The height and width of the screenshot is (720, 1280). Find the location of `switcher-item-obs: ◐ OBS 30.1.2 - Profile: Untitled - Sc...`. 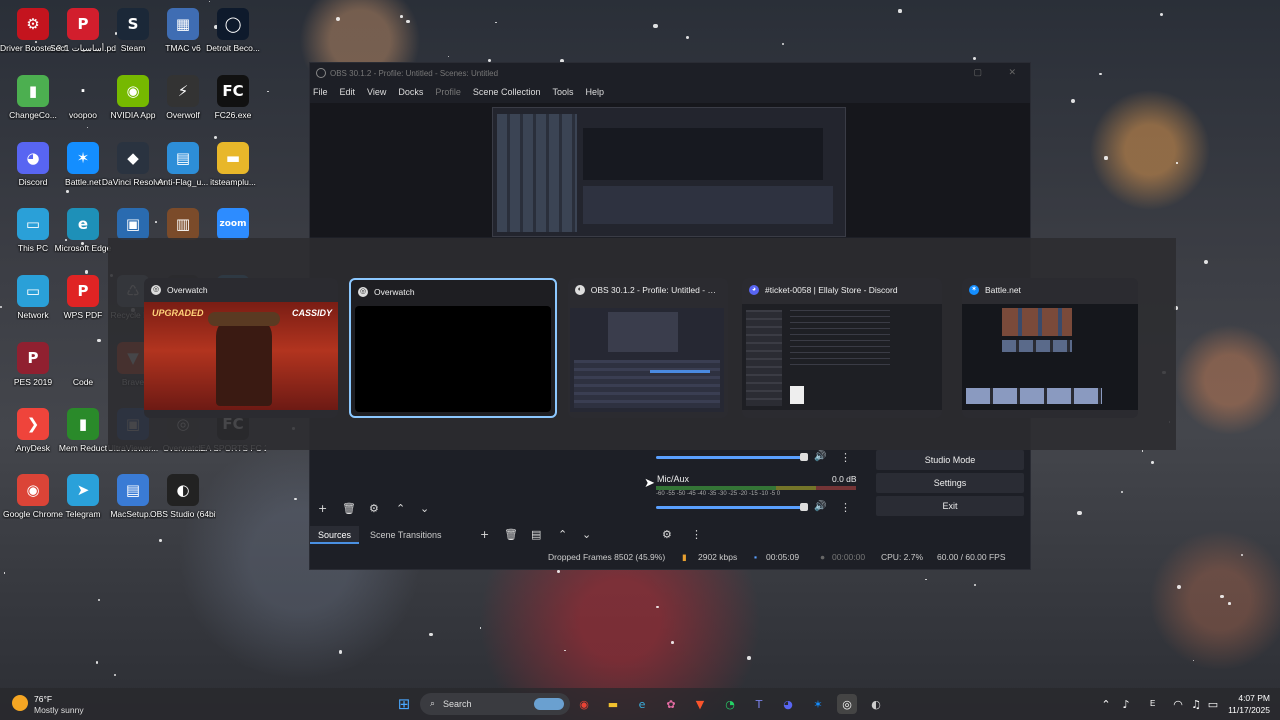

switcher-item-obs: ◐ OBS 30.1.2 - Profile: Untitled - Sc... is located at coordinates (648, 348).